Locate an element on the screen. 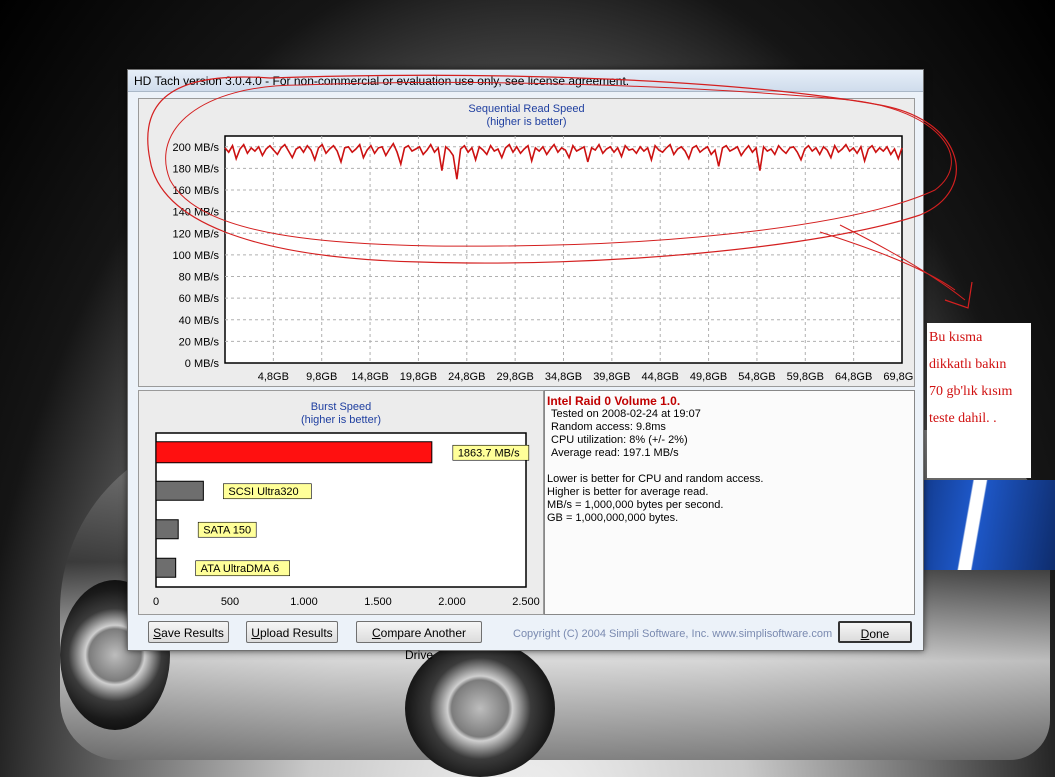 Image resolution: width=1055 pixels, height=777 pixels. sequential-y-tick-label: 100 MB/s is located at coordinates (196, 256).